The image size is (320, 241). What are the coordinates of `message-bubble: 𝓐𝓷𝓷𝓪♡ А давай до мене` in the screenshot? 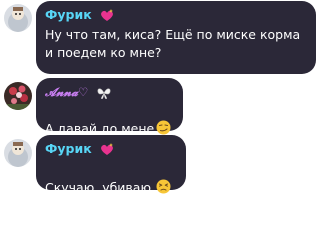 It's located at (109, 107).